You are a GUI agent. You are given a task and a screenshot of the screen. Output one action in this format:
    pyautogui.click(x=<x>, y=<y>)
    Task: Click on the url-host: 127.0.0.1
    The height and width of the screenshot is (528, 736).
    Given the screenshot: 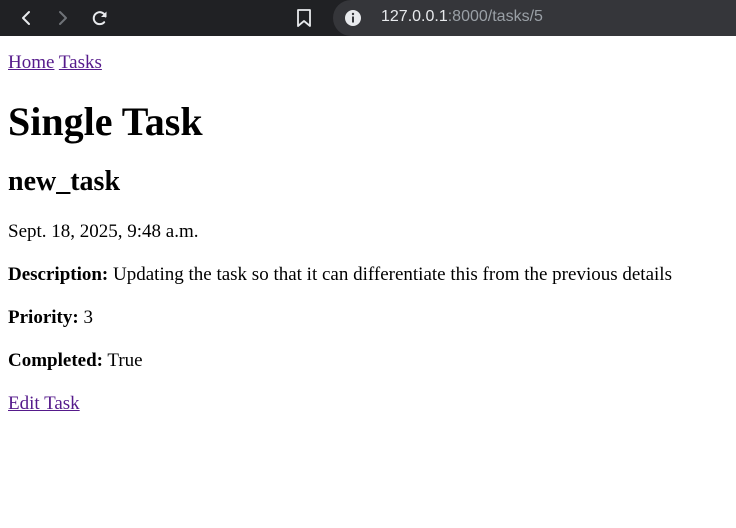 What is the action you would take?
    pyautogui.click(x=414, y=16)
    